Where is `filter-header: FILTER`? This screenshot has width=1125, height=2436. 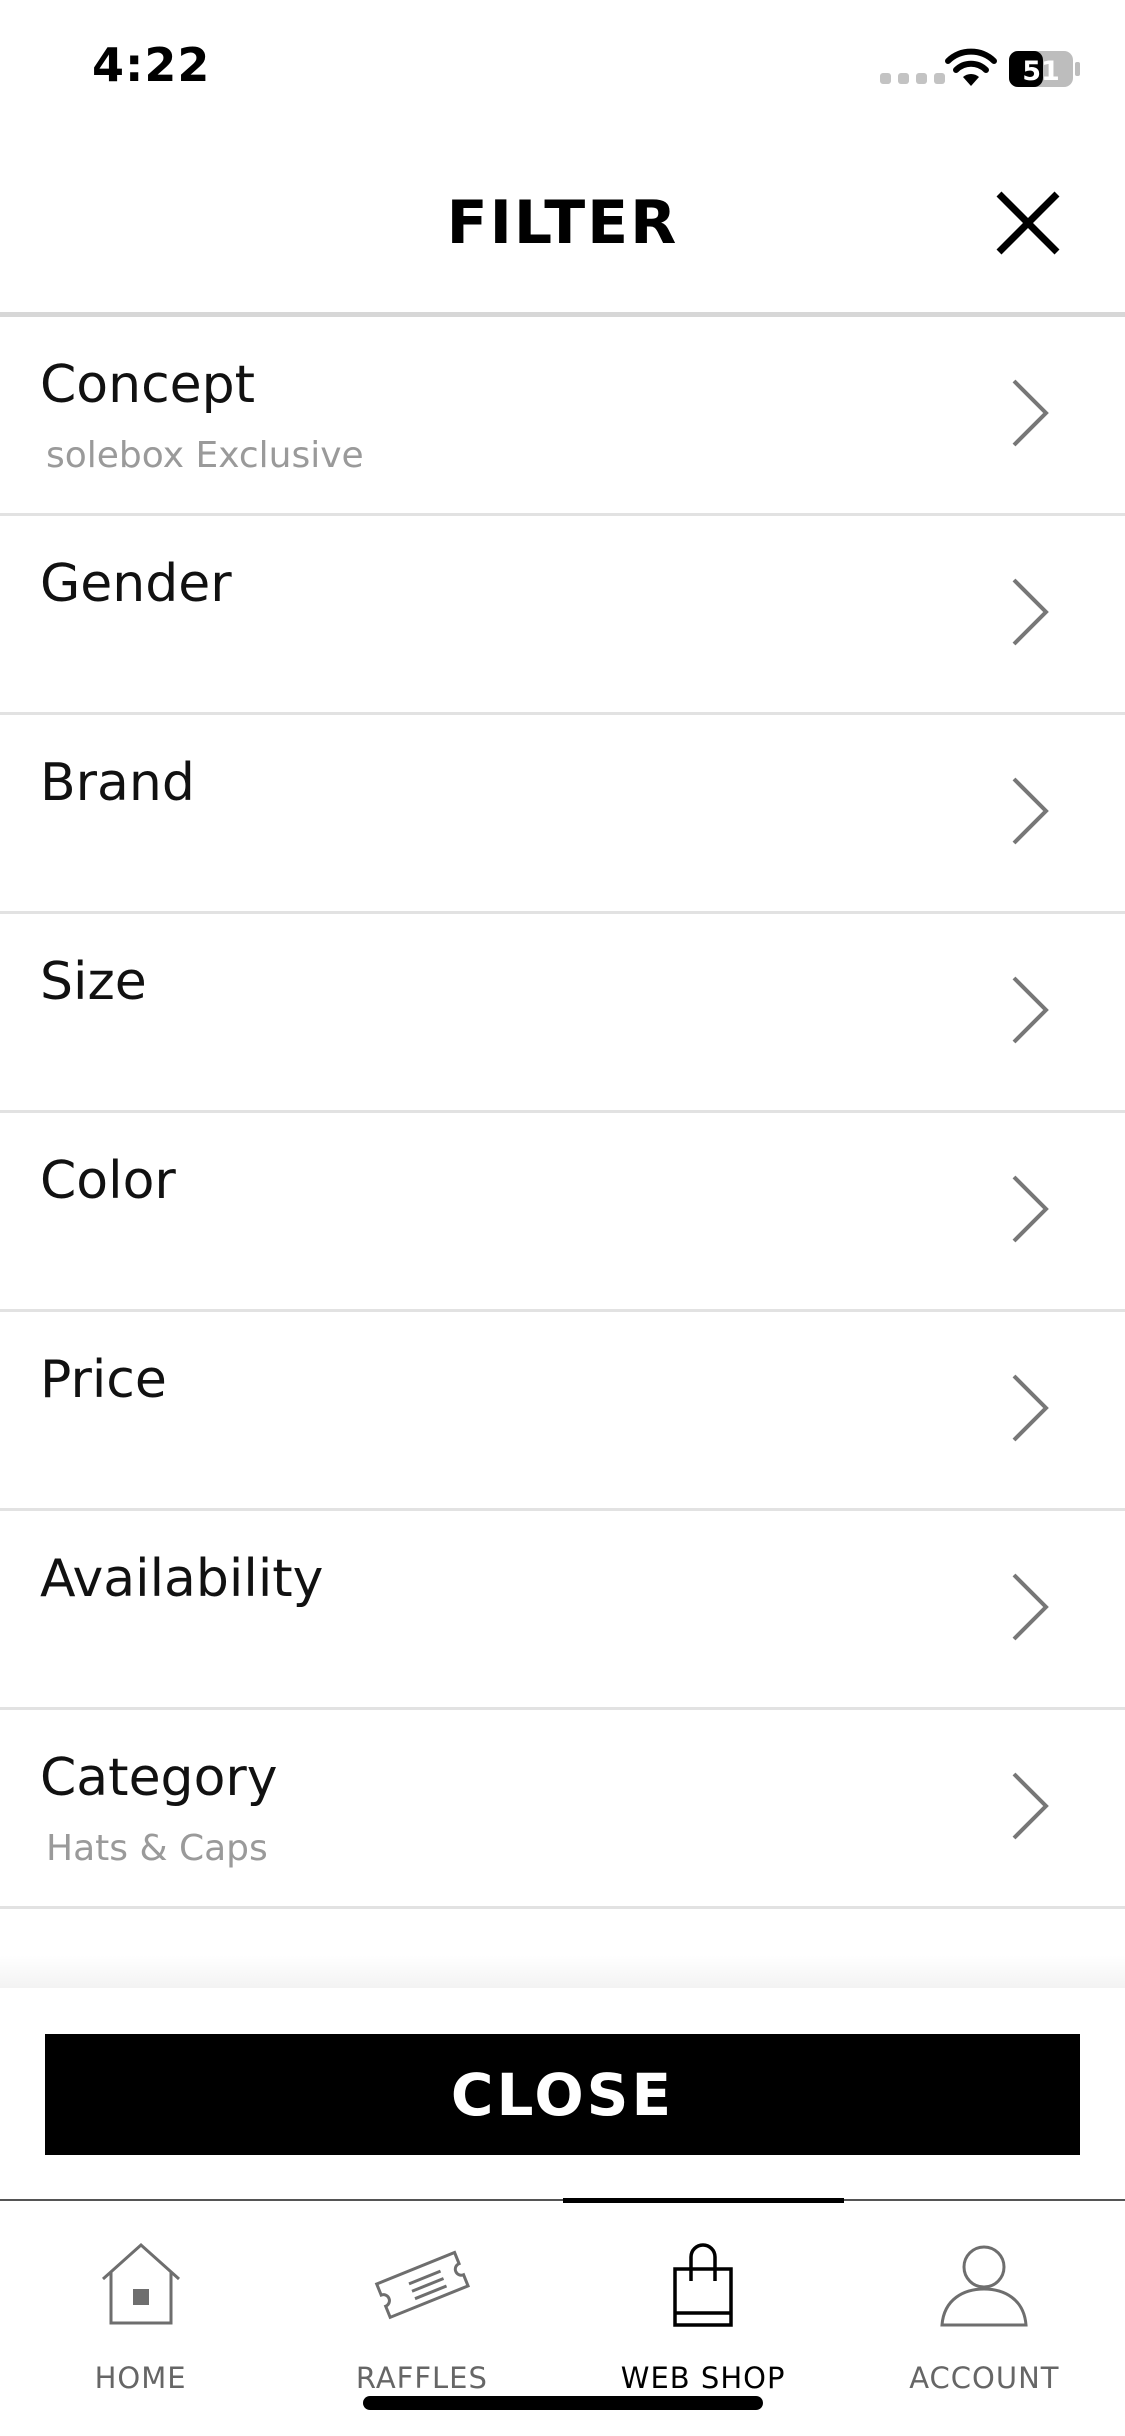
filter-header: FILTER is located at coordinates (562, 227).